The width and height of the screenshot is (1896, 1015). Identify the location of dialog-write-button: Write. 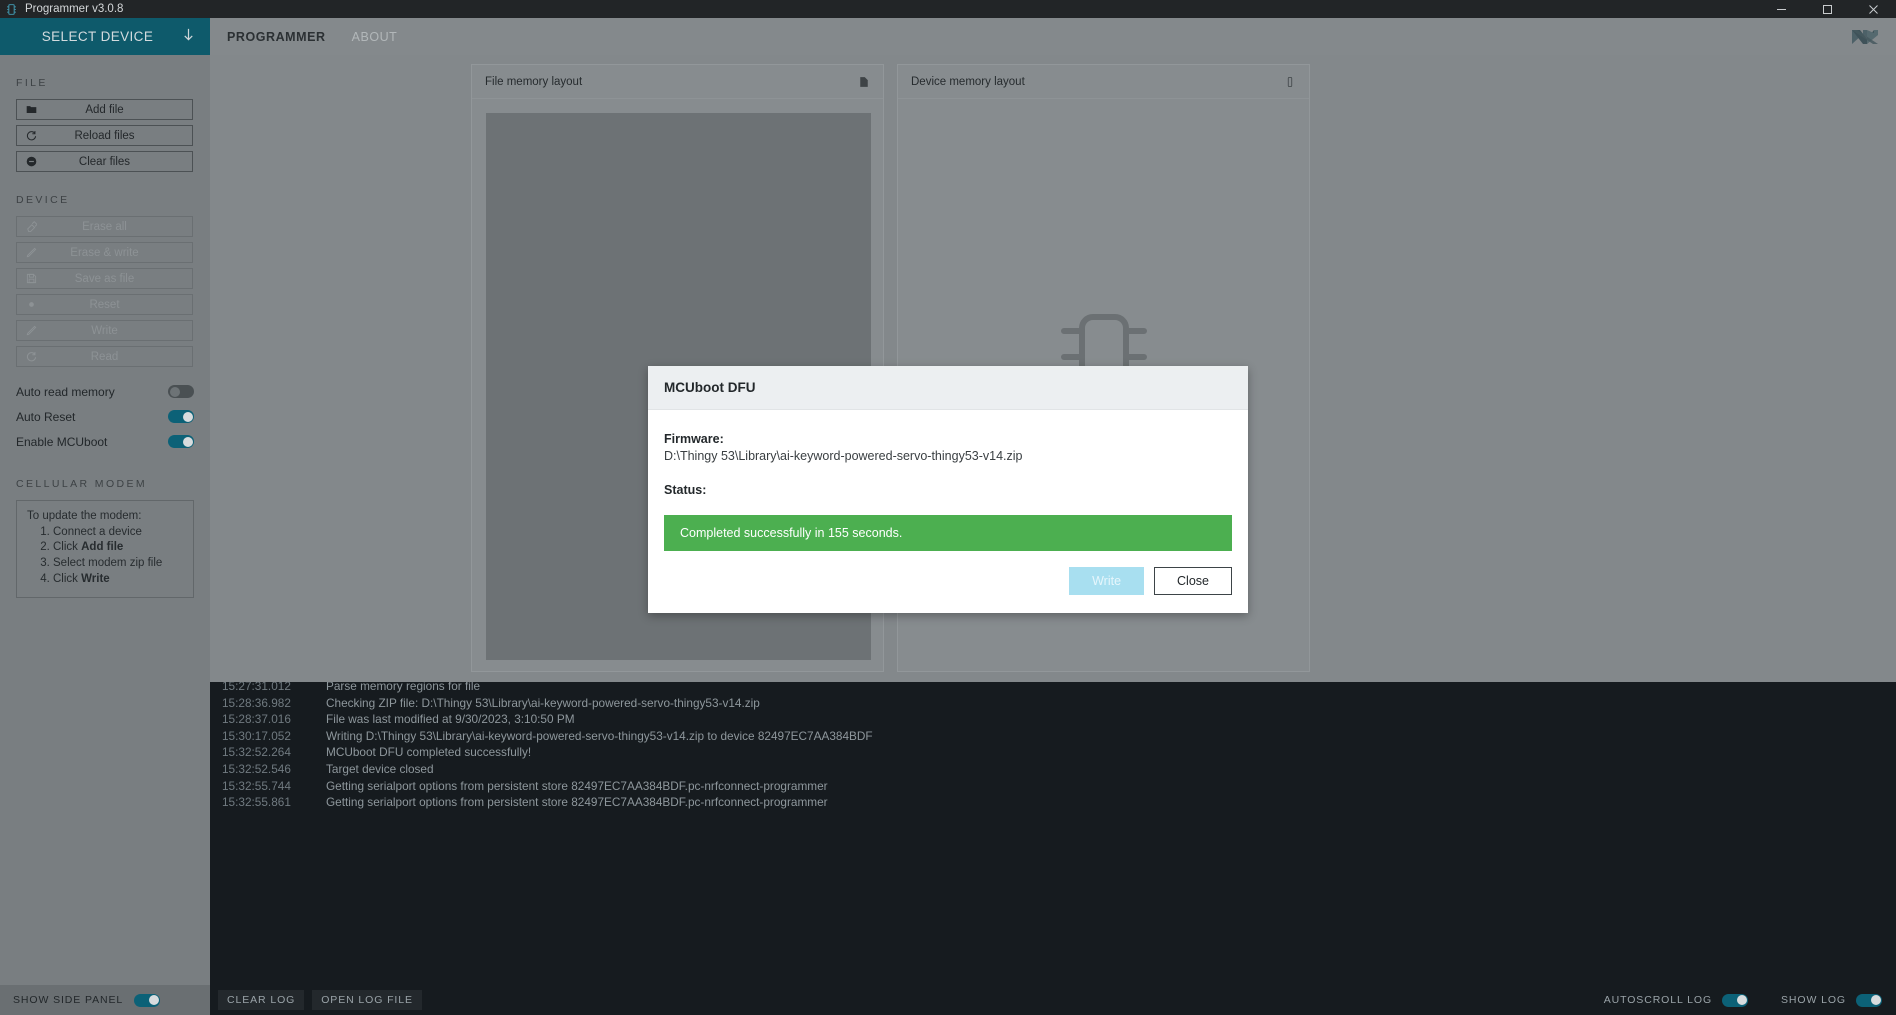
(1107, 581).